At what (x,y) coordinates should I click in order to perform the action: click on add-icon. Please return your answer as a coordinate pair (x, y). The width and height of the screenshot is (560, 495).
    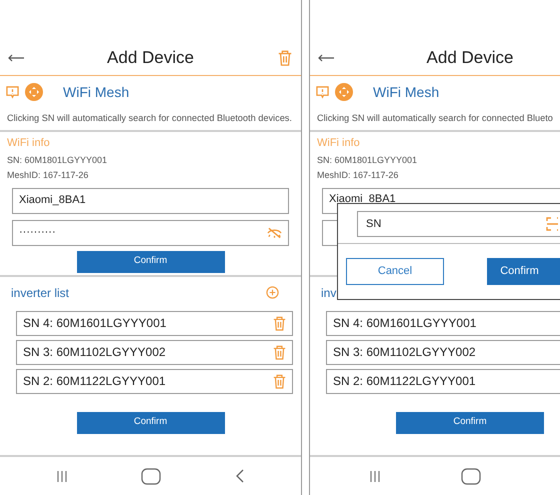
    Looking at the image, I should click on (272, 292).